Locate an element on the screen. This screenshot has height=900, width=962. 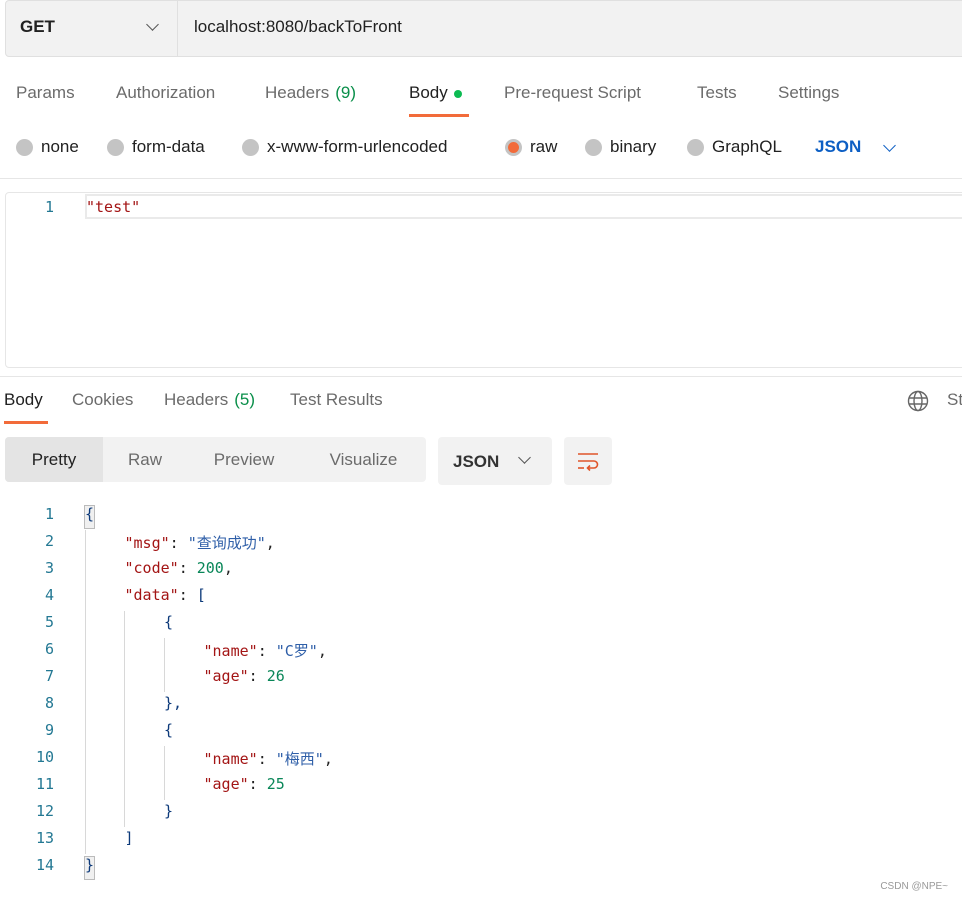
response-format-select: JSON is located at coordinates (495, 461).